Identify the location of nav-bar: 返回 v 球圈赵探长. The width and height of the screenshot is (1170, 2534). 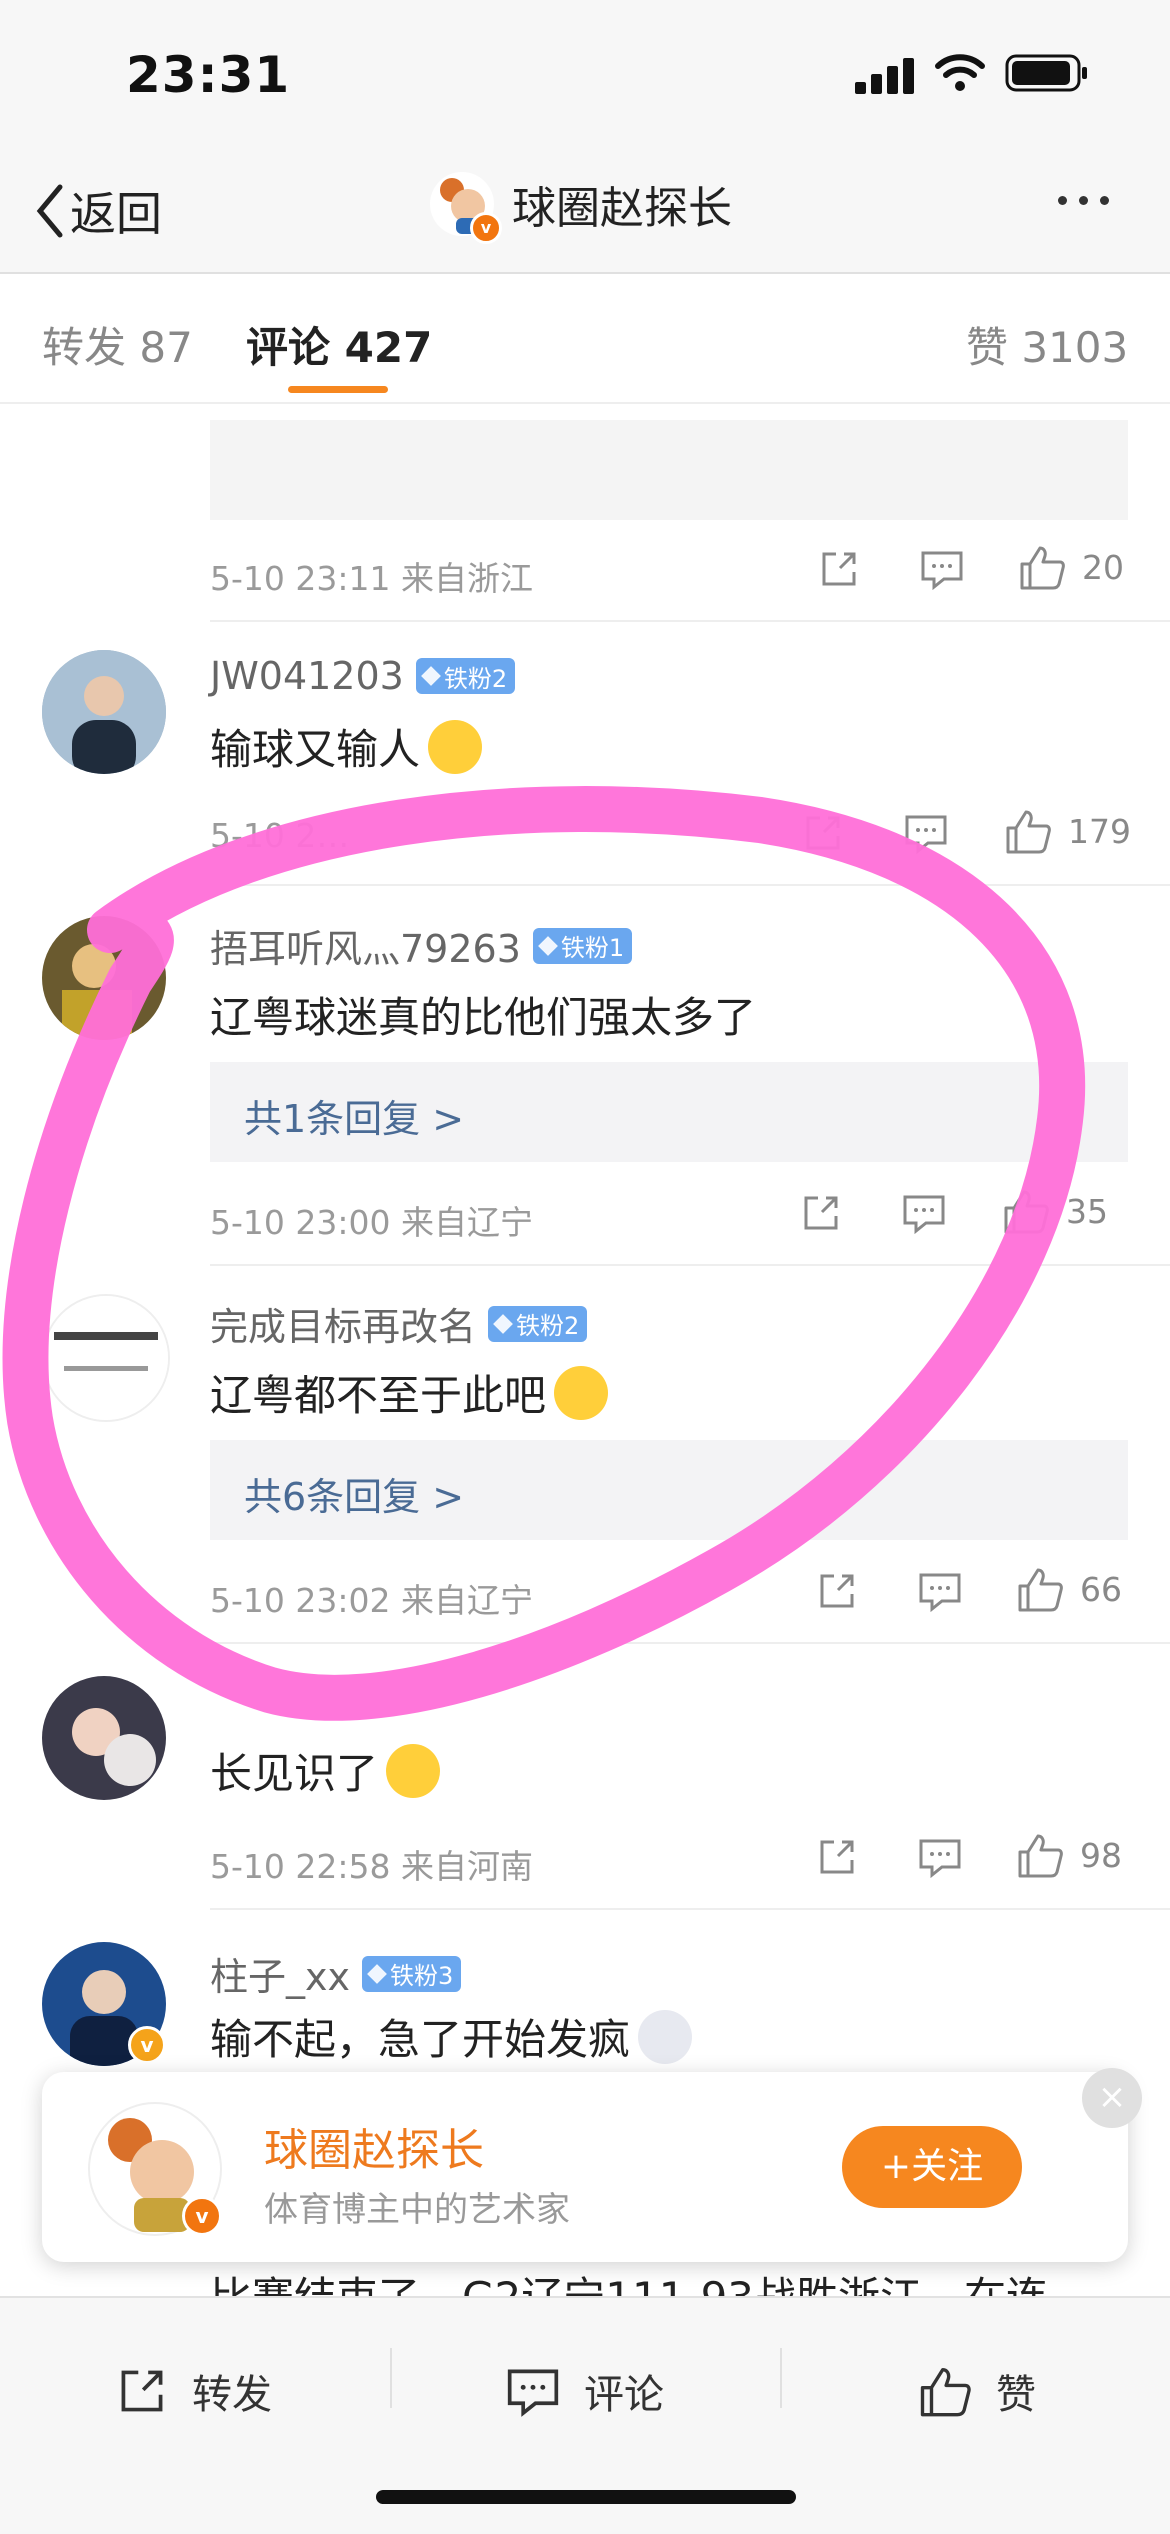
(585, 212).